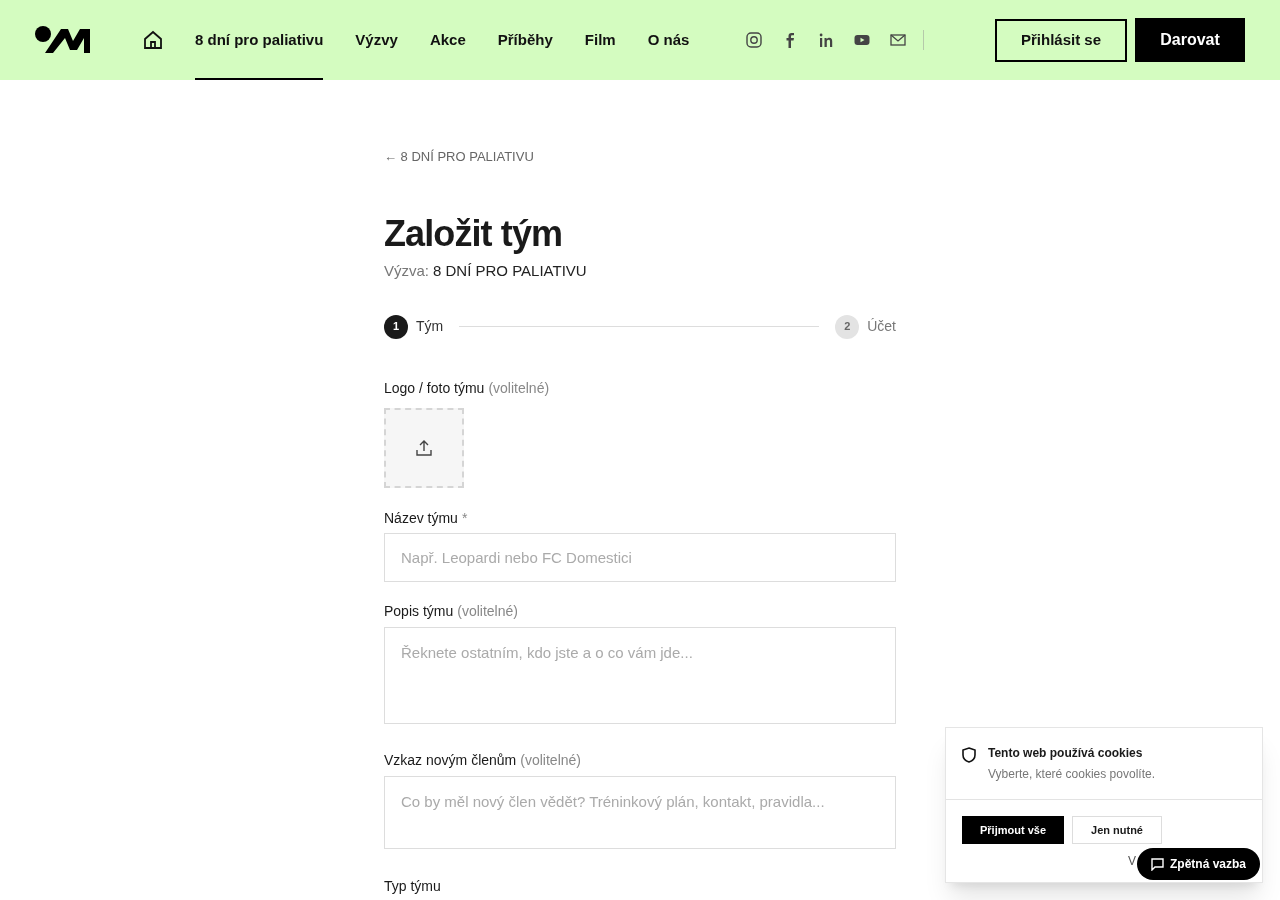 This screenshot has width=1280, height=900. What do you see at coordinates (447, 40) in the screenshot?
I see `nav-link: Akce` at bounding box center [447, 40].